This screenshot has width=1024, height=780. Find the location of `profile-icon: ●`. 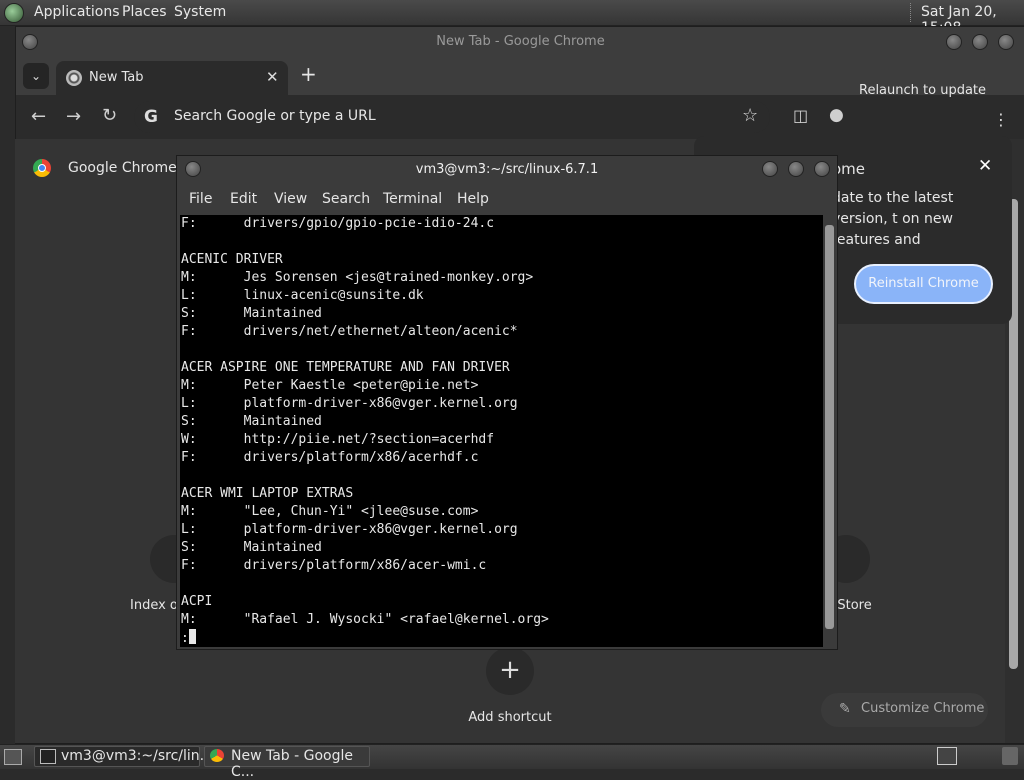

profile-icon: ● is located at coordinates (836, 115).